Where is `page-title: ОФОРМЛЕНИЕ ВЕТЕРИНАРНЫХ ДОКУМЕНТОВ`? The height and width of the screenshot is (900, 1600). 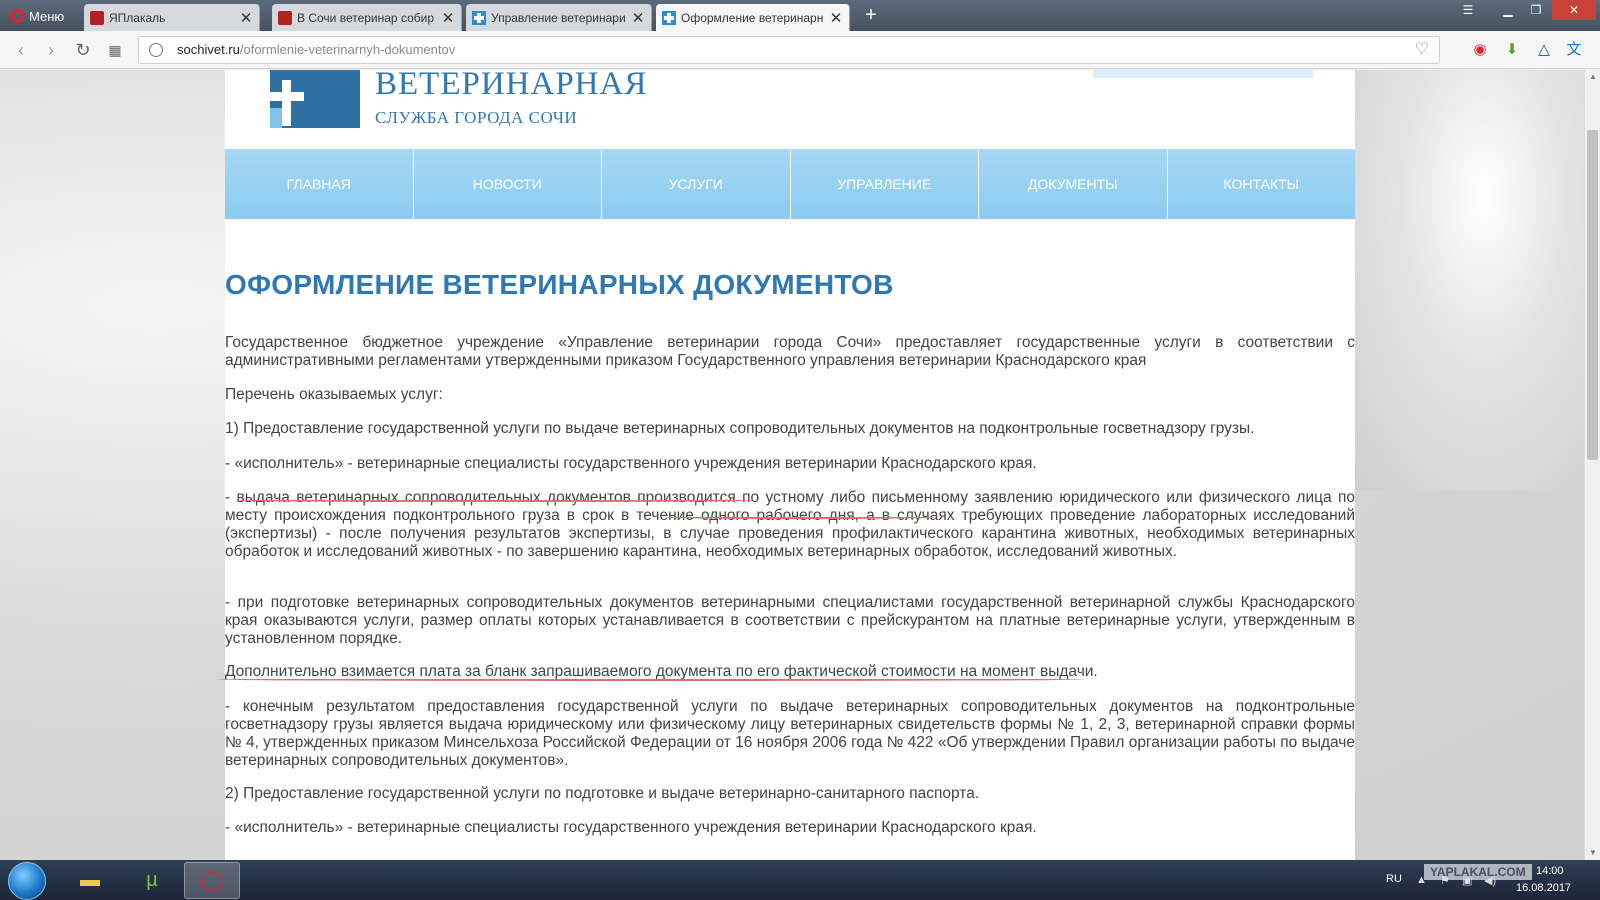
page-title: ОФОРМЛЕНИЕ ВЕТЕРИНАРНЫХ ДОКУМЕНТОВ is located at coordinates (559, 284).